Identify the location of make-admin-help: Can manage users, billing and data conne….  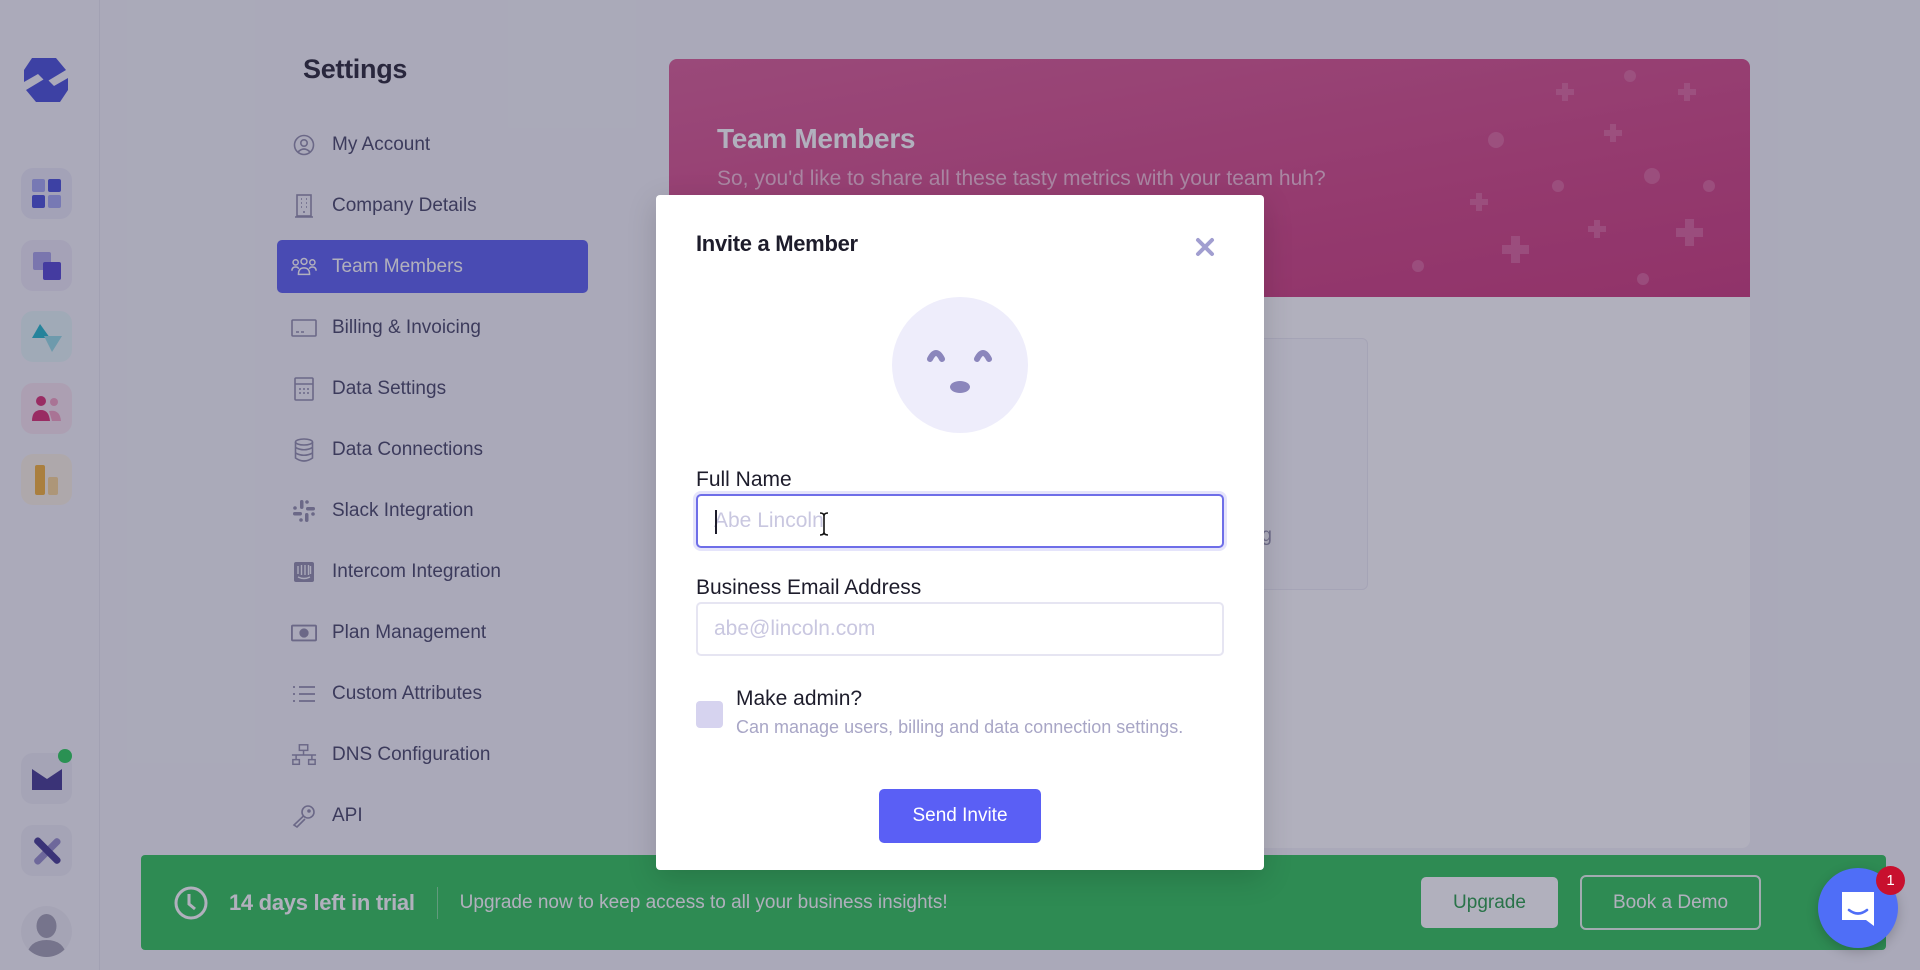
(960, 727).